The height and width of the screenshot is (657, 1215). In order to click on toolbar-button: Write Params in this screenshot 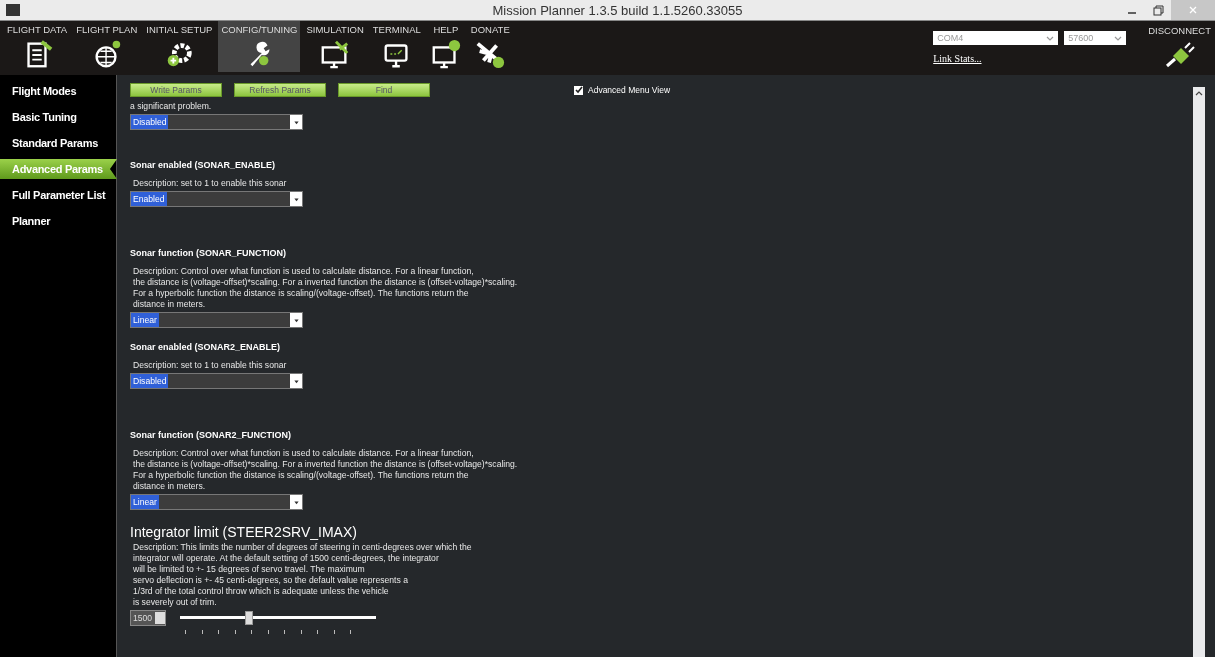, I will do `click(176, 90)`.